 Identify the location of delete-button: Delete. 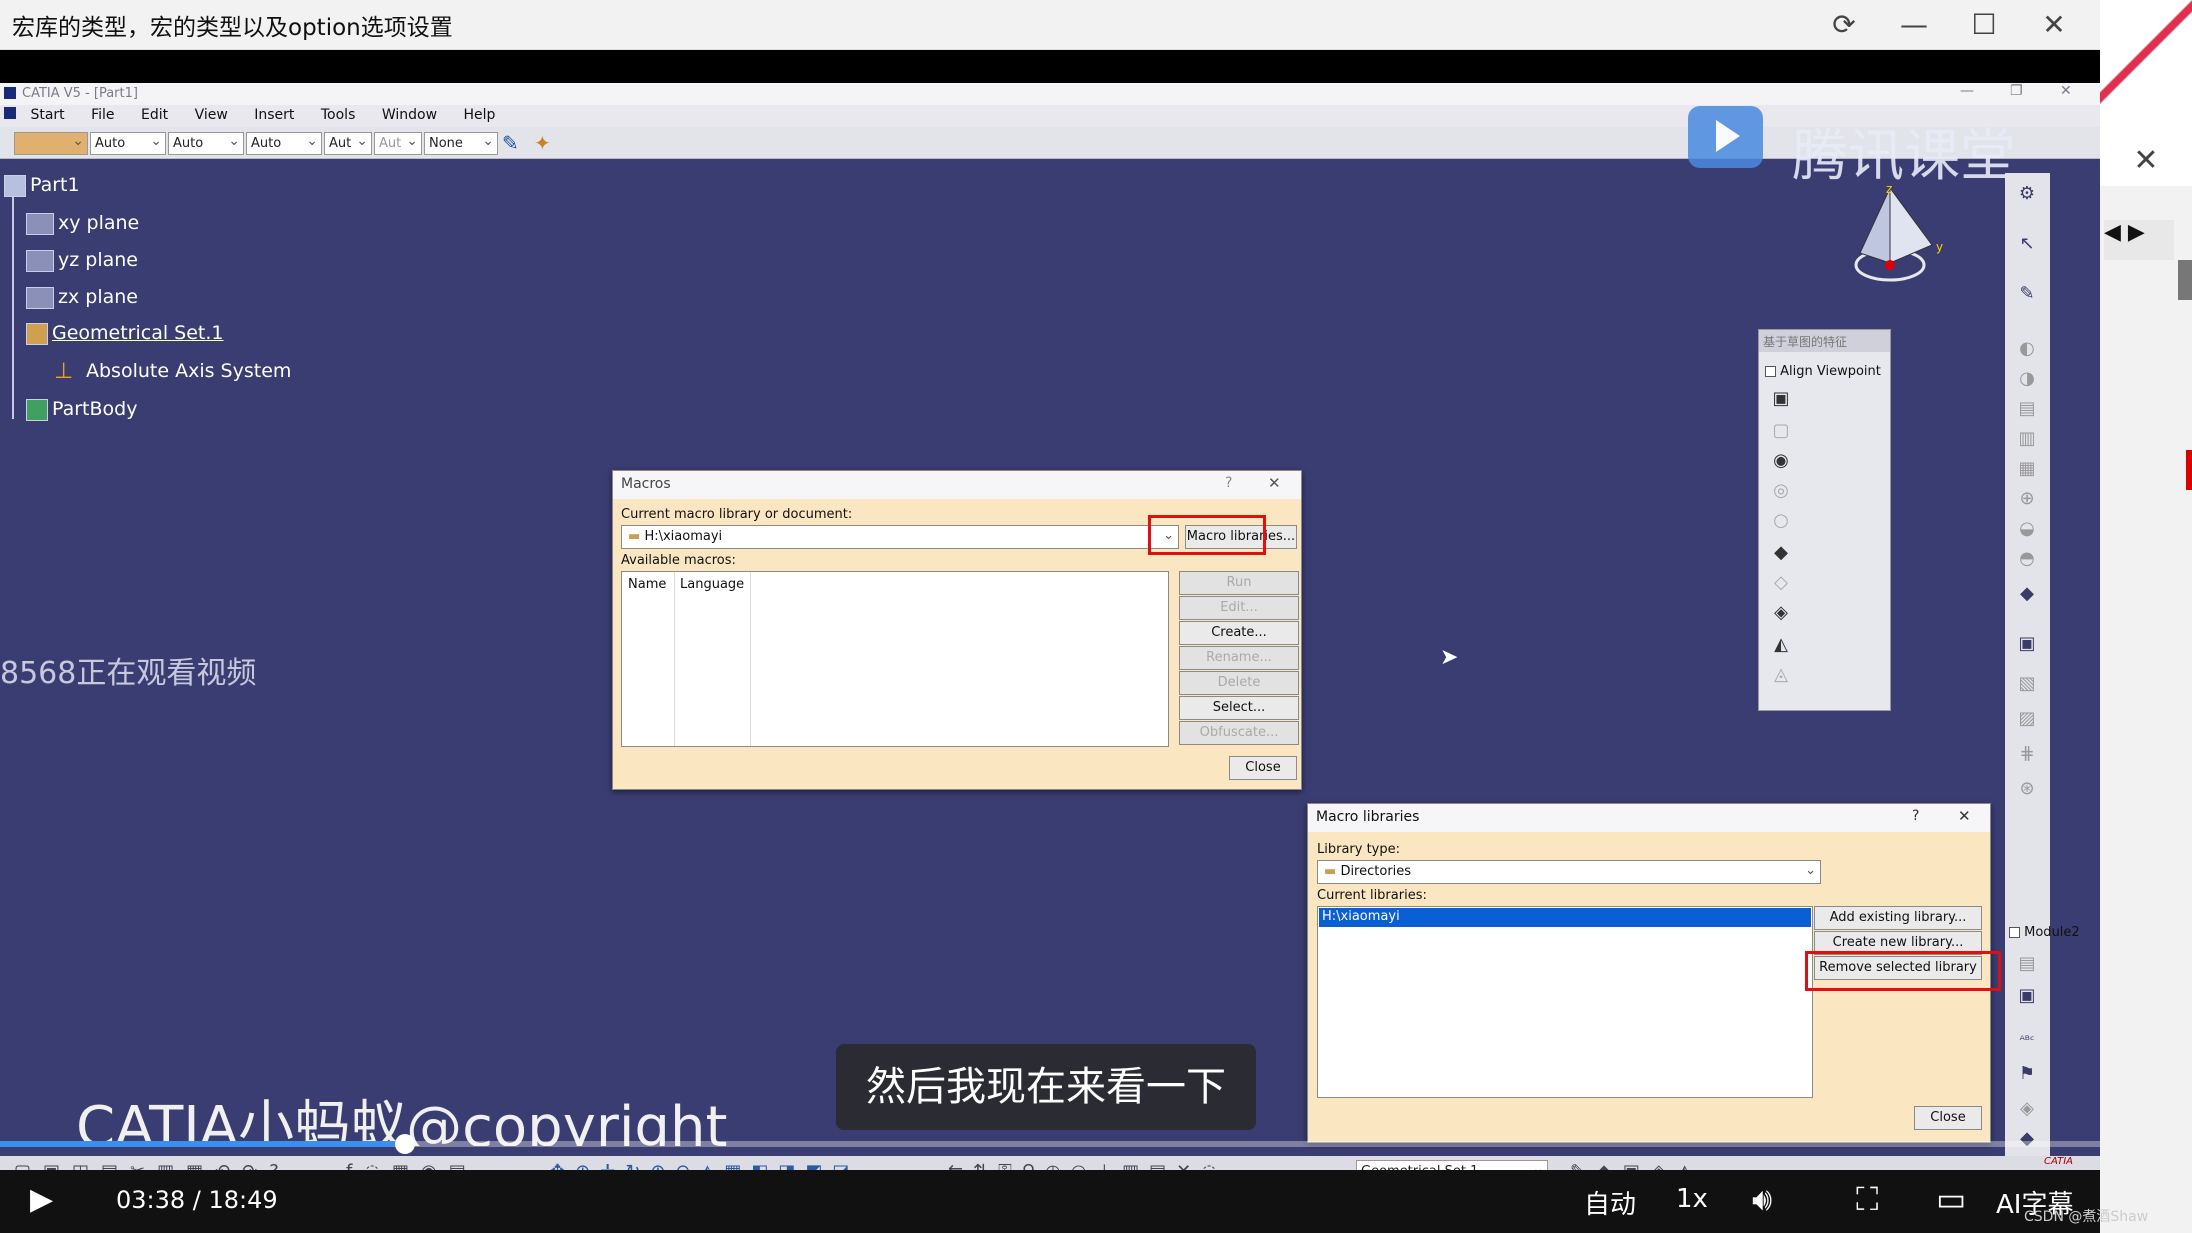
(1239, 683).